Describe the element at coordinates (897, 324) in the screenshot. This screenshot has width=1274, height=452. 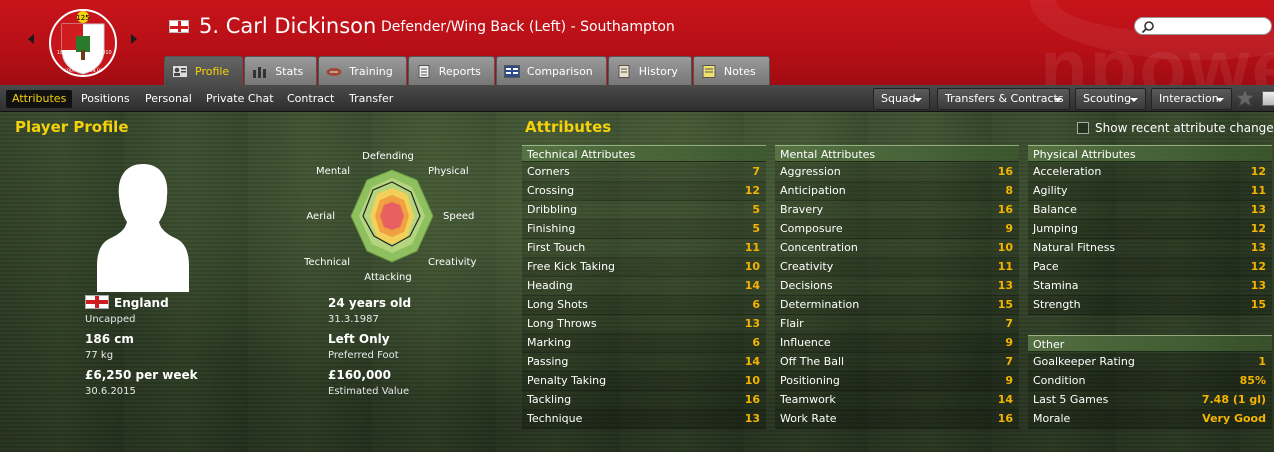
I see `attribute-row: Flair 7` at that location.